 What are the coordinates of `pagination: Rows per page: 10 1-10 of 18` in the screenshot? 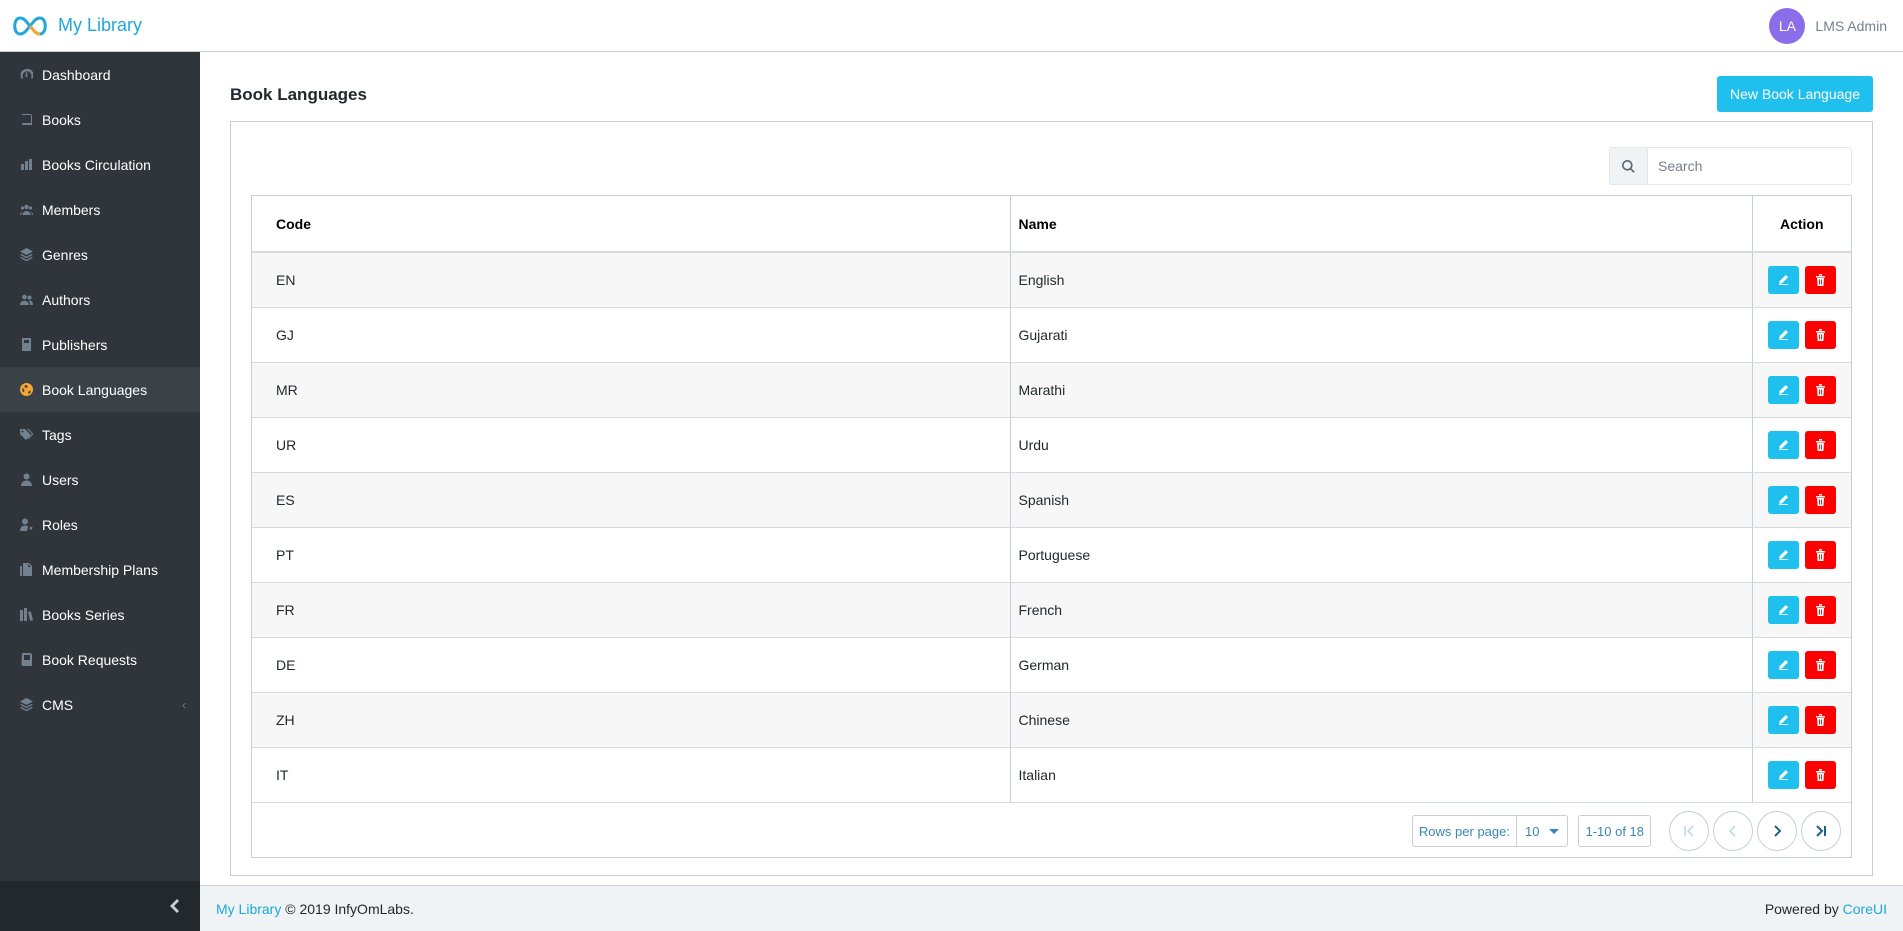 It's located at (1626, 831).